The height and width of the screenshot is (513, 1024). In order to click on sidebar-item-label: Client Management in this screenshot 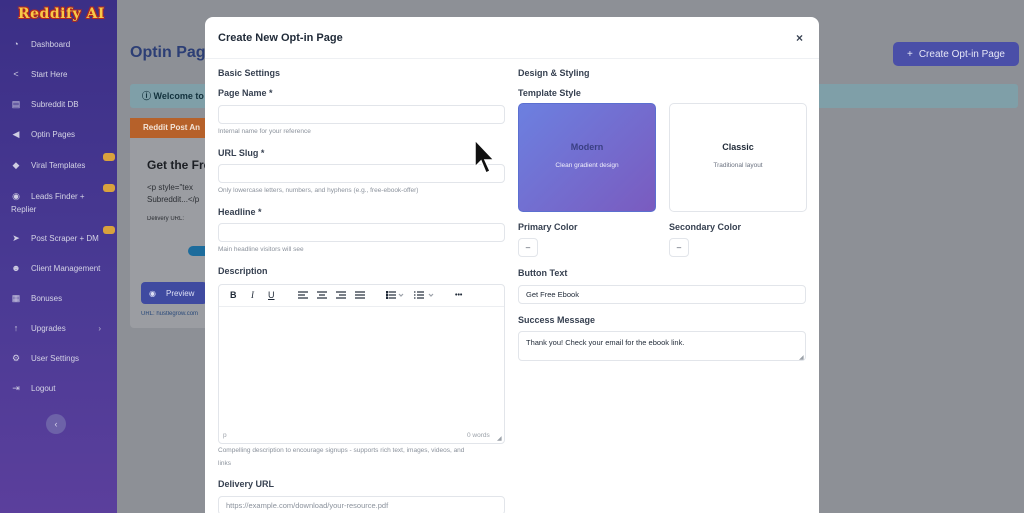, I will do `click(66, 268)`.